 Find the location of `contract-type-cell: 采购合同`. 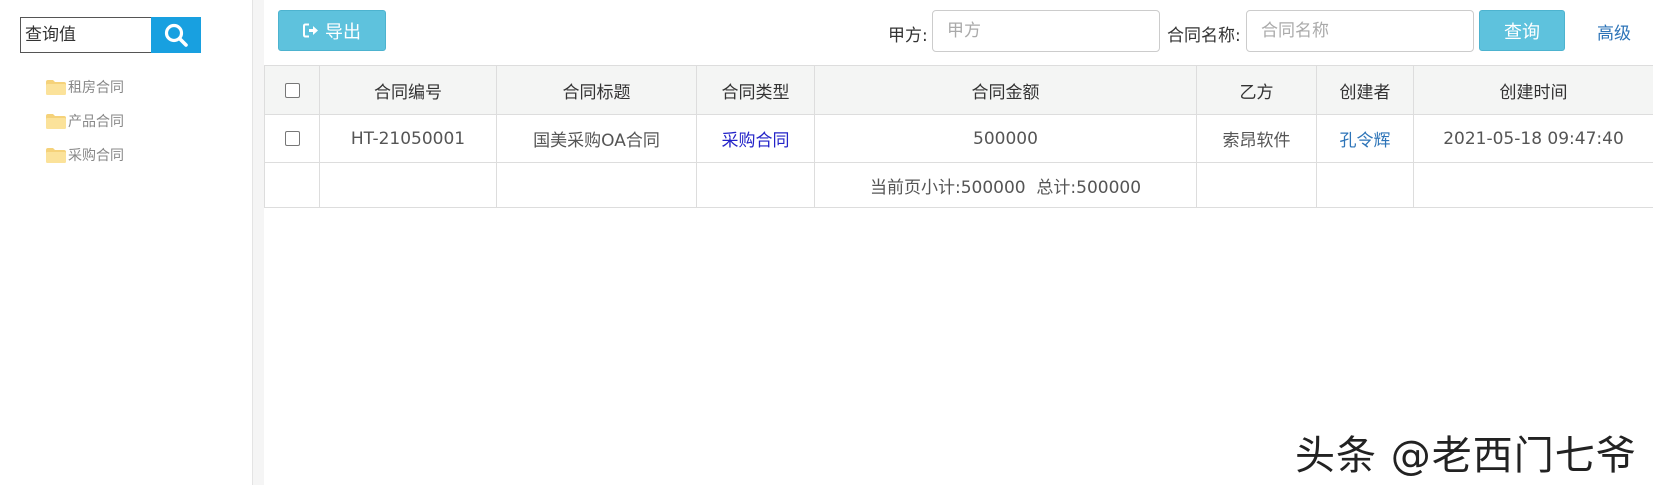

contract-type-cell: 采购合同 is located at coordinates (755, 138).